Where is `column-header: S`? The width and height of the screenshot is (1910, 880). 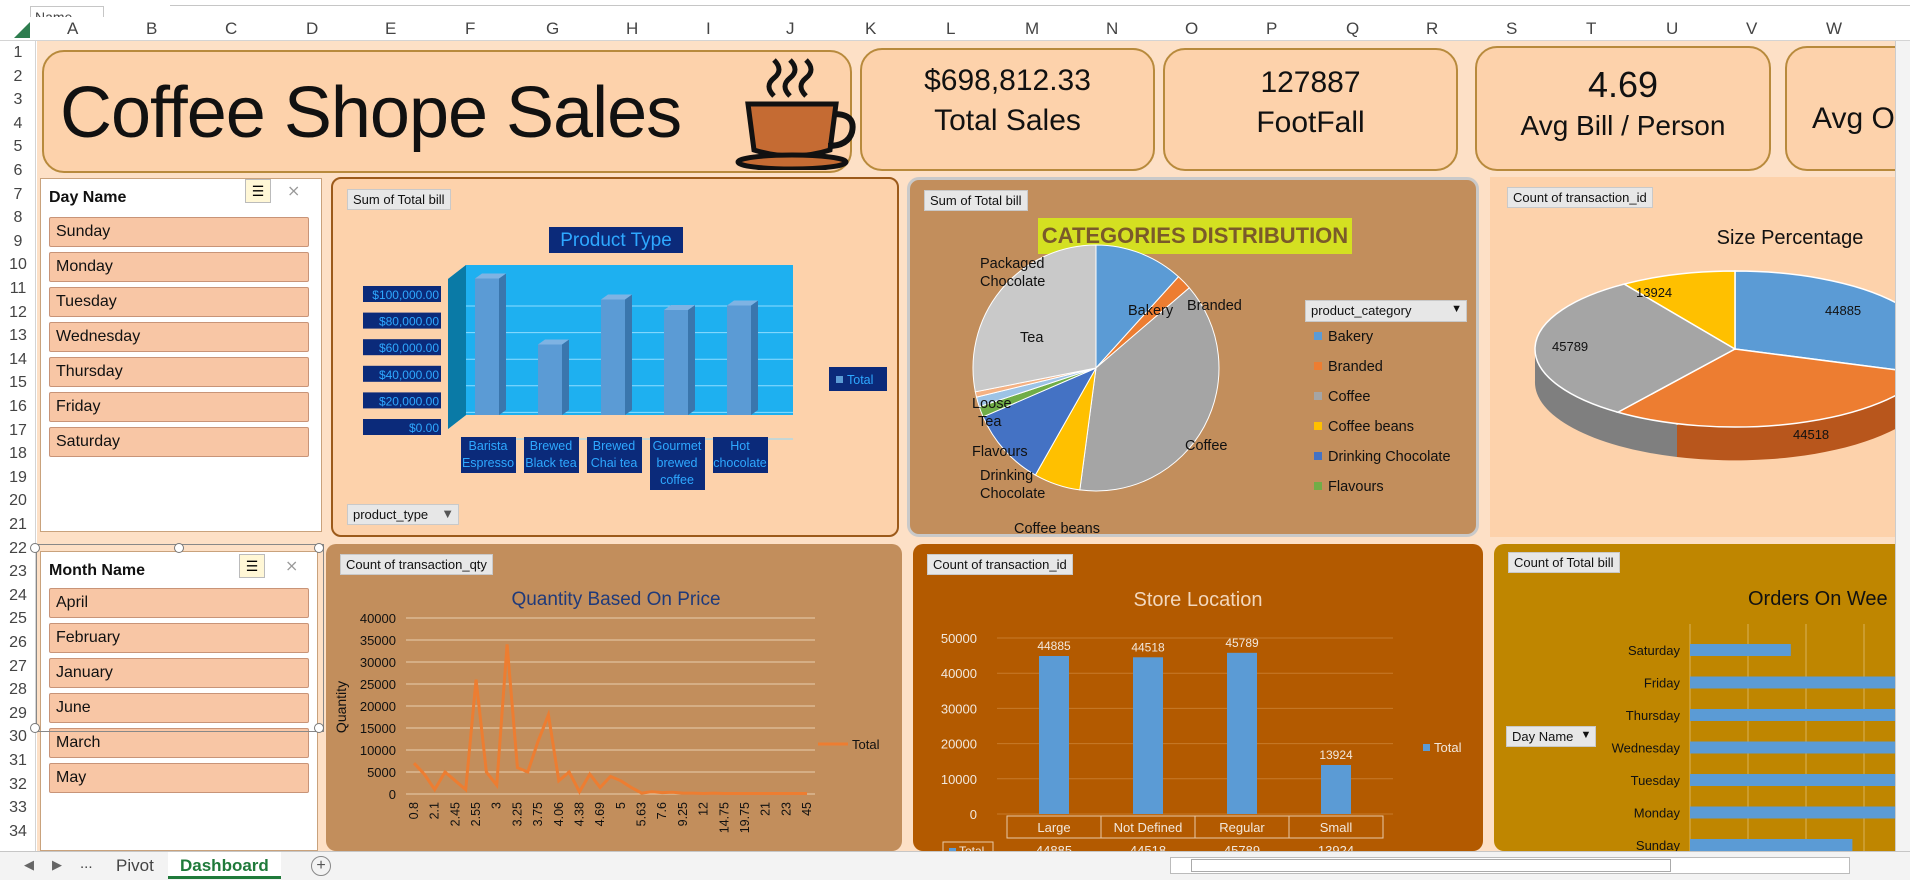
column-header: S is located at coordinates (1511, 29).